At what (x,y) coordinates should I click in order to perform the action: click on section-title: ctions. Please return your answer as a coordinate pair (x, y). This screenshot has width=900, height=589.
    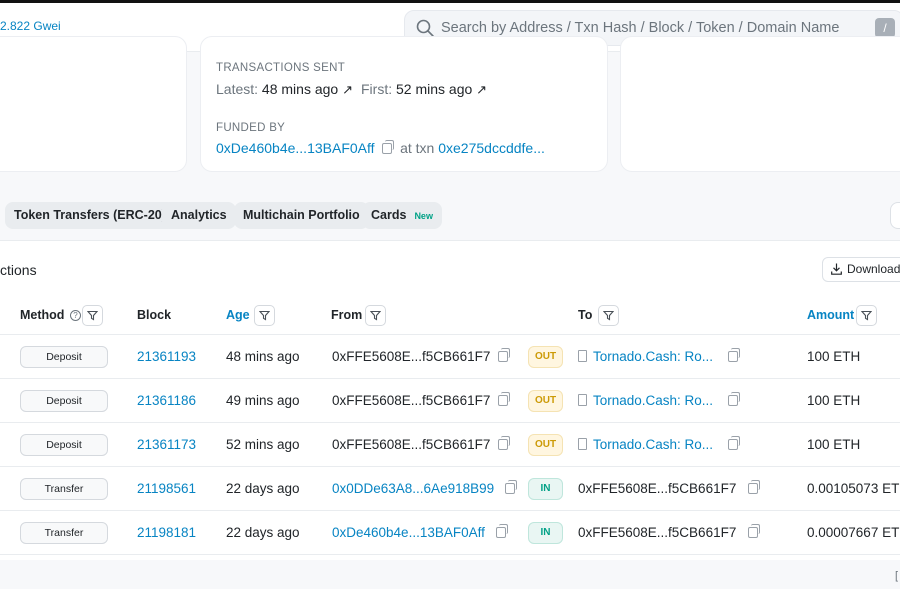
    Looking at the image, I should click on (18, 270).